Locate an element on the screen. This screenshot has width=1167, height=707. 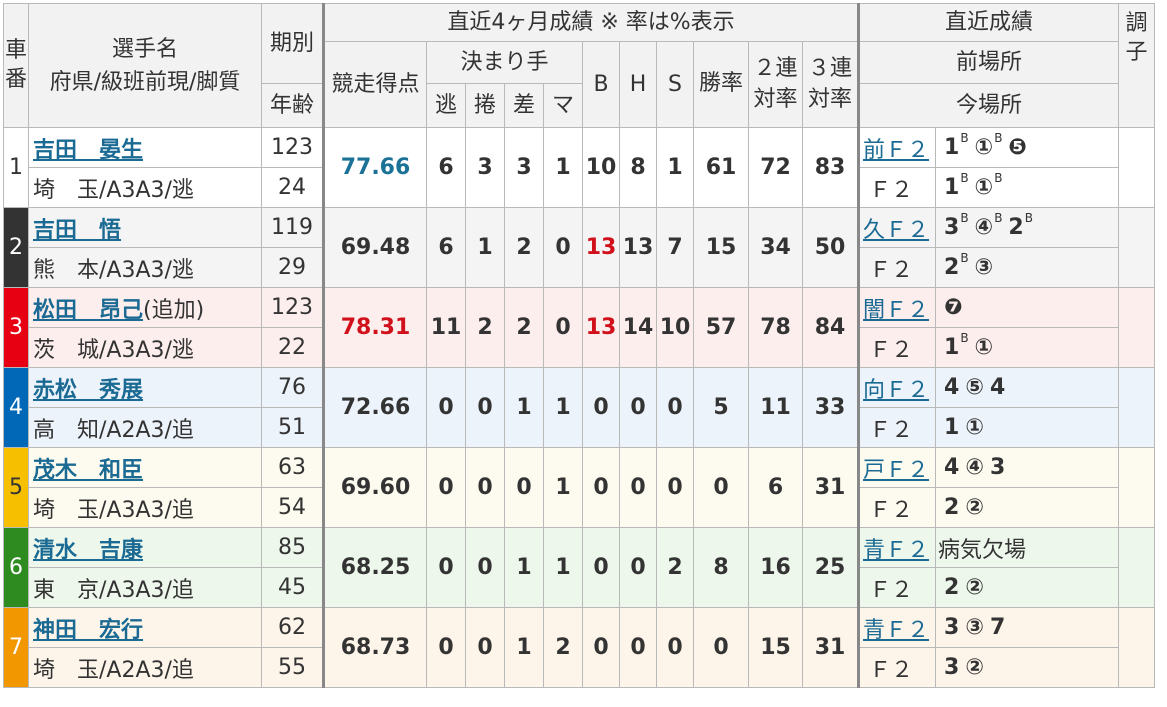
racer-name-link: 吉田 晏生 is located at coordinates (88, 150).